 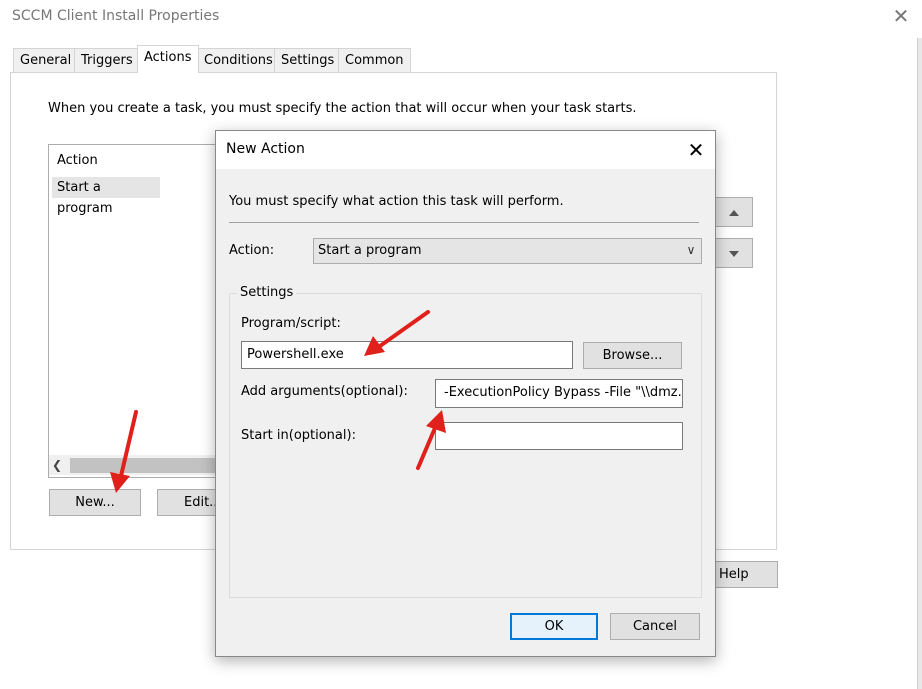 I want to click on arrow-to-arguments-input-icon, so click(x=431, y=440).